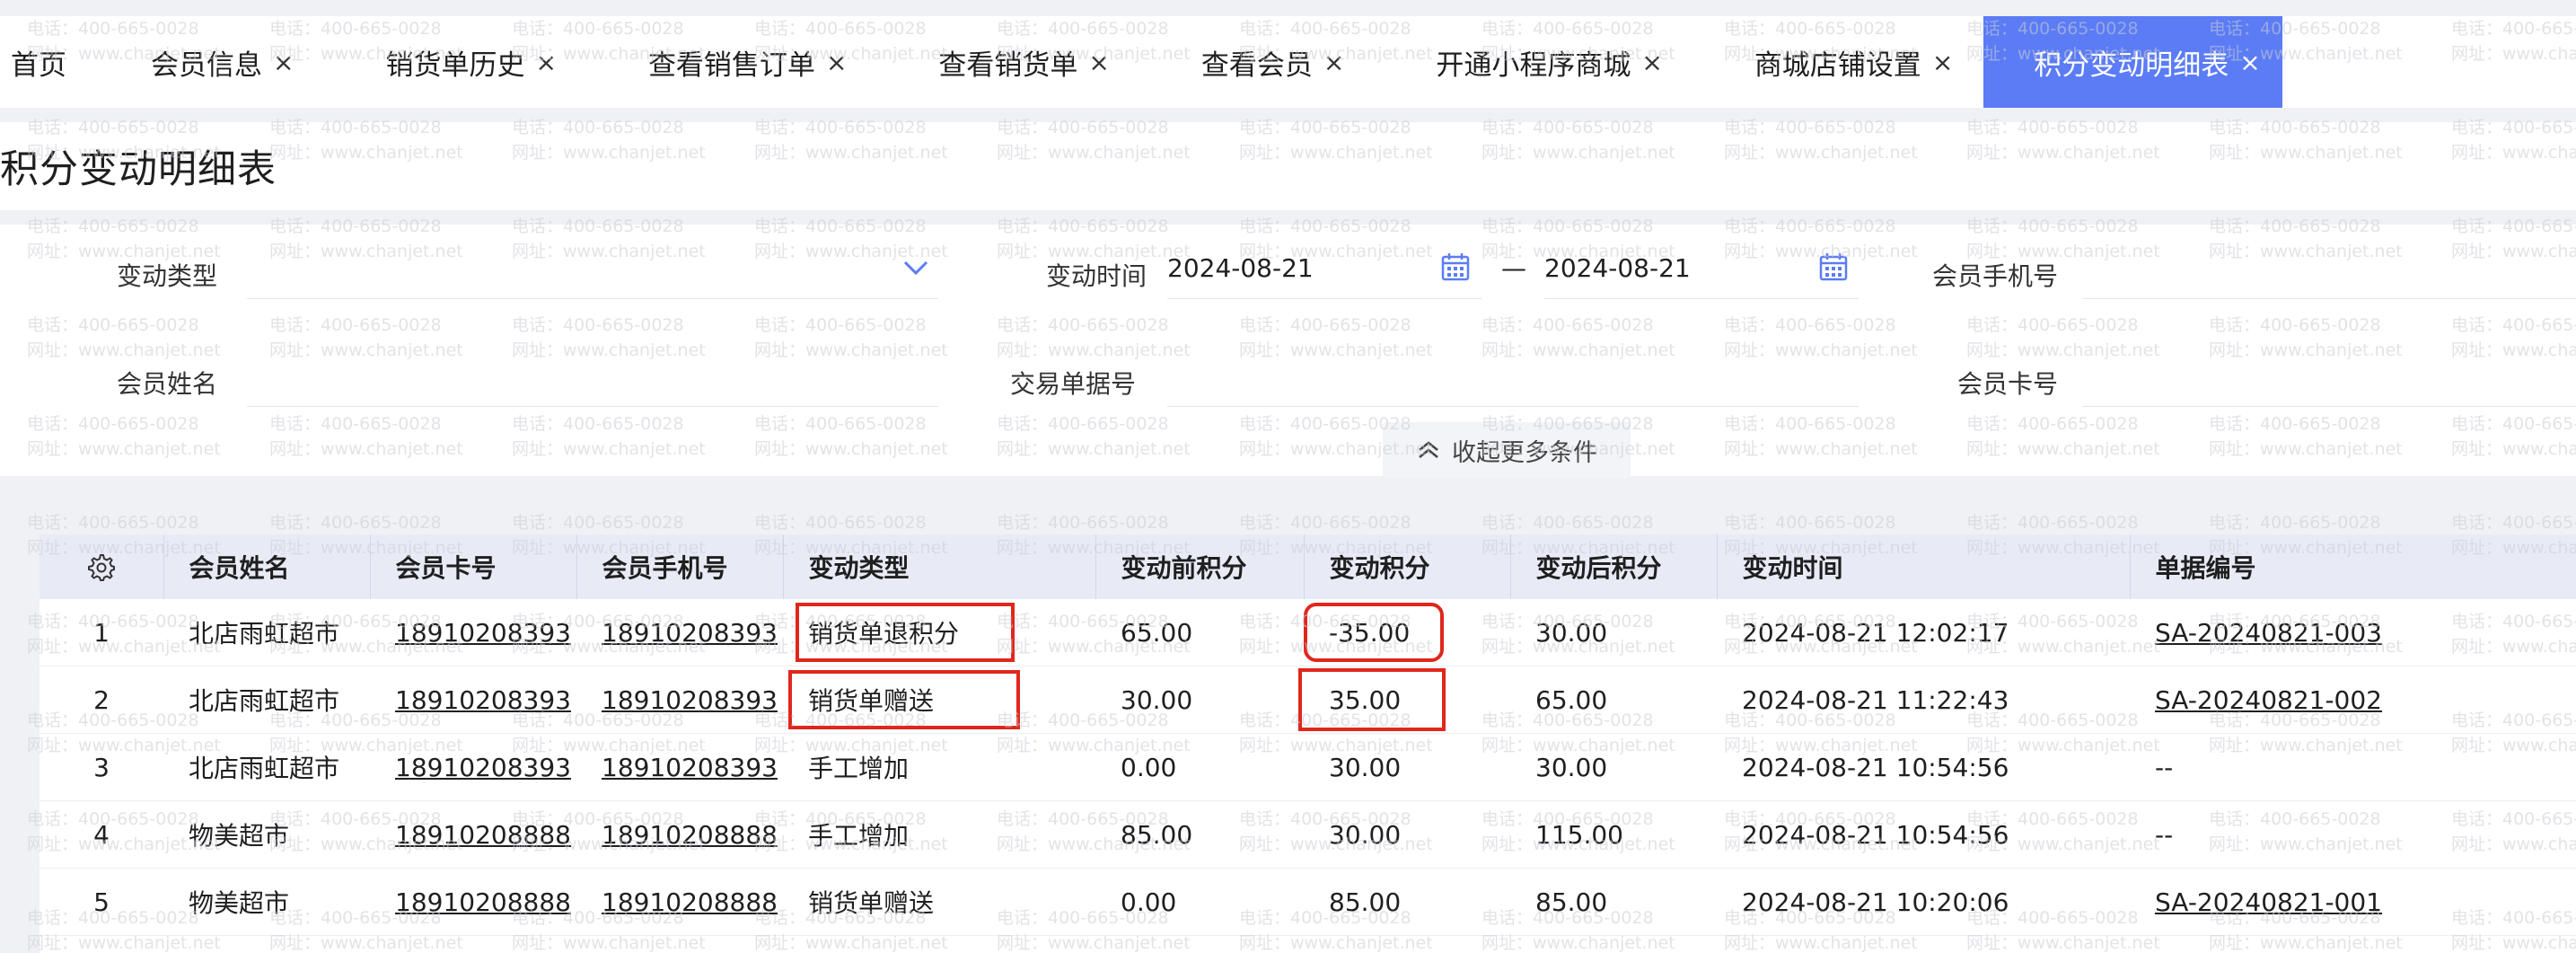  What do you see at coordinates (2353, 566) in the screenshot?
I see `column-header: 单据编号` at bounding box center [2353, 566].